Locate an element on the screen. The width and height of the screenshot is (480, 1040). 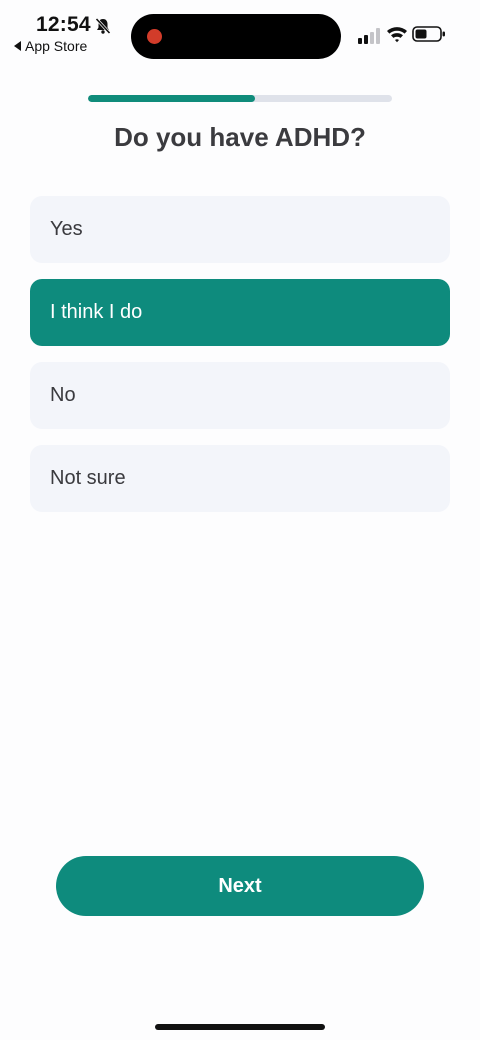
option-yes: Yes is located at coordinates (240, 229).